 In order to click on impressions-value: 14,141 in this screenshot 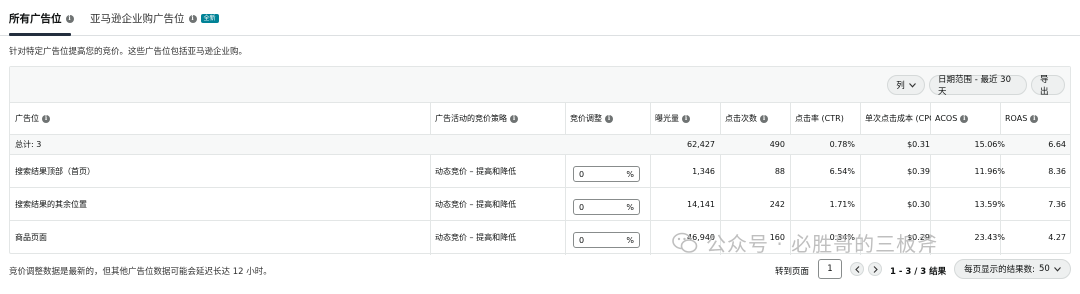, I will do `click(701, 204)`.